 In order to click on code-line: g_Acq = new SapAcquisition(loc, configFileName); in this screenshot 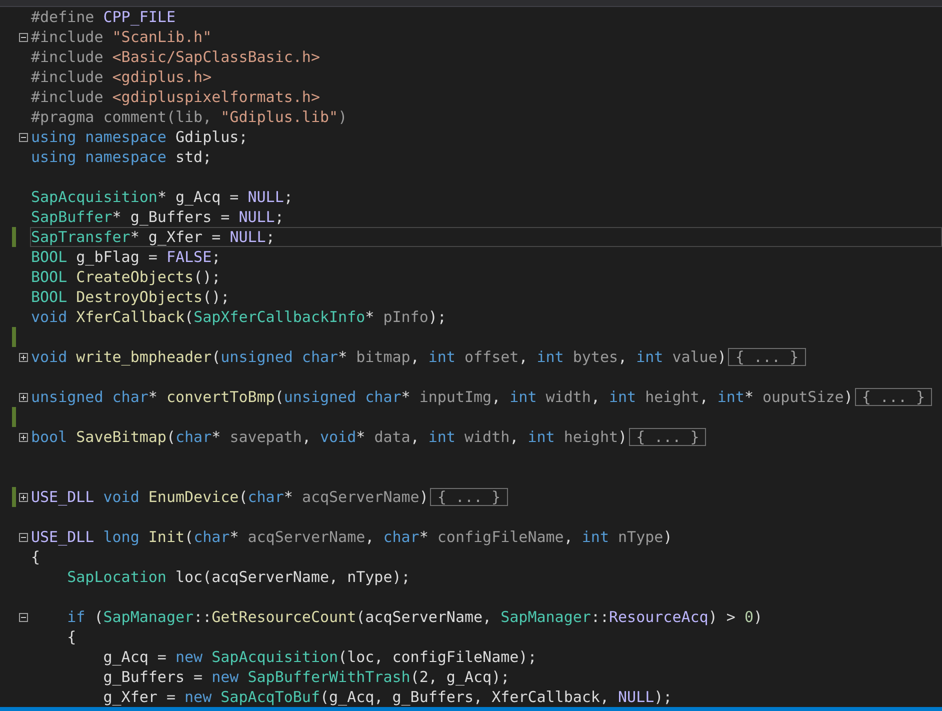, I will do `click(319, 657)`.